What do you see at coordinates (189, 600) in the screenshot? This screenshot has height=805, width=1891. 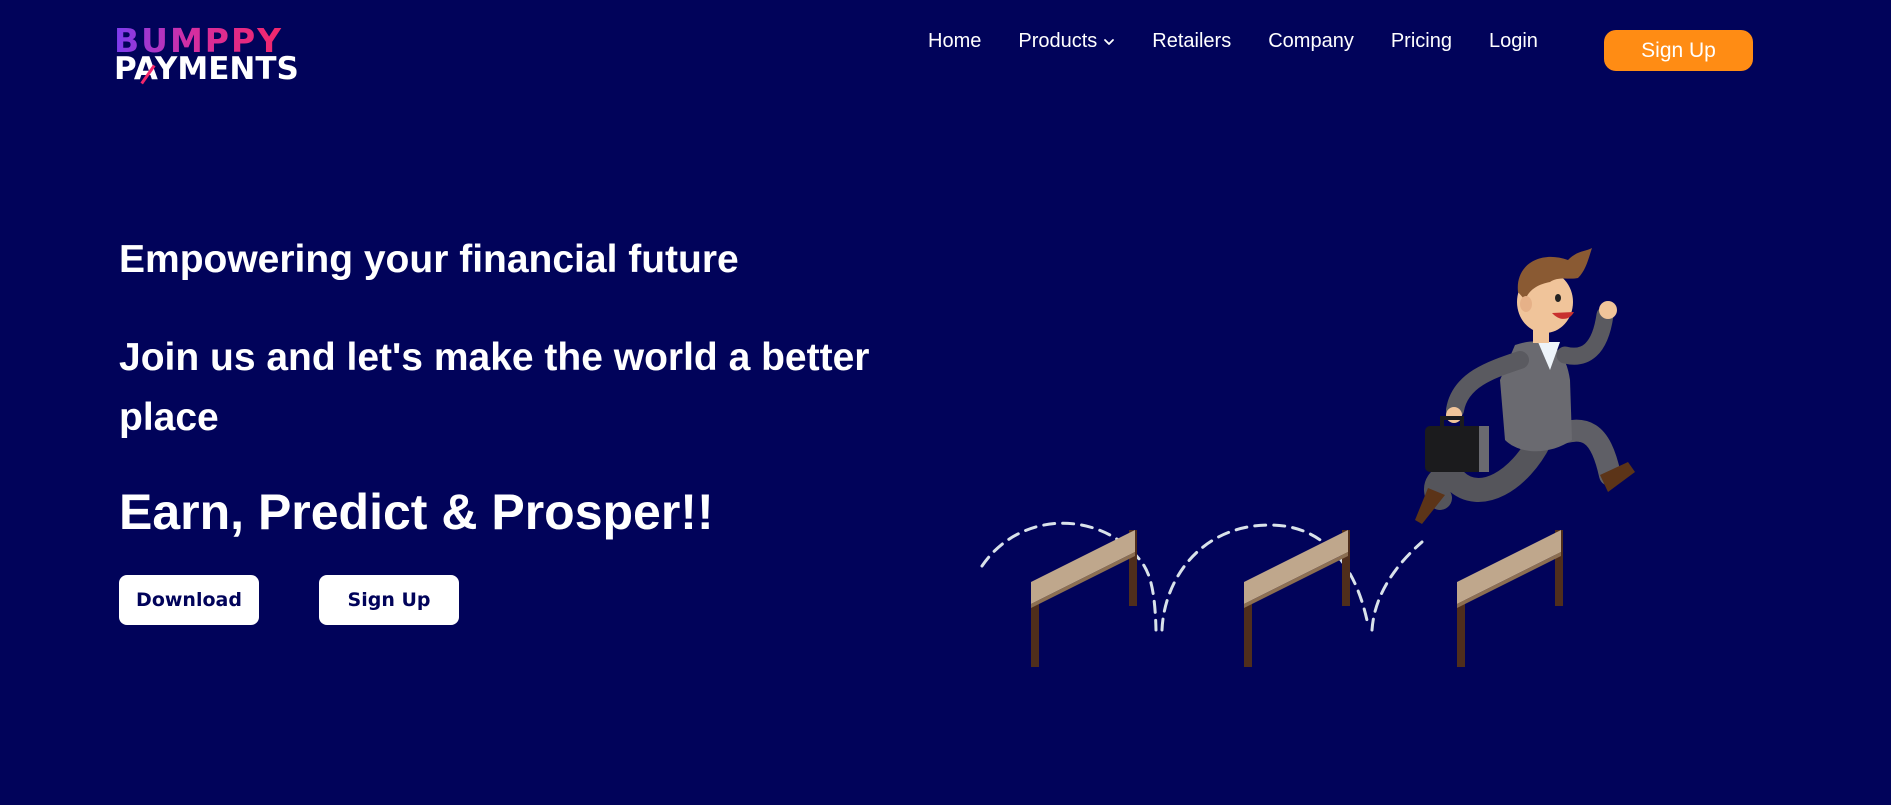 I see `download-button: Download` at bounding box center [189, 600].